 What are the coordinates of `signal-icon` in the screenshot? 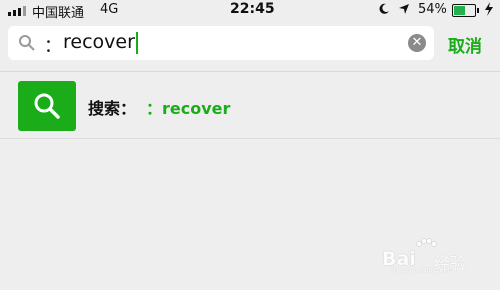 It's located at (18, 10).